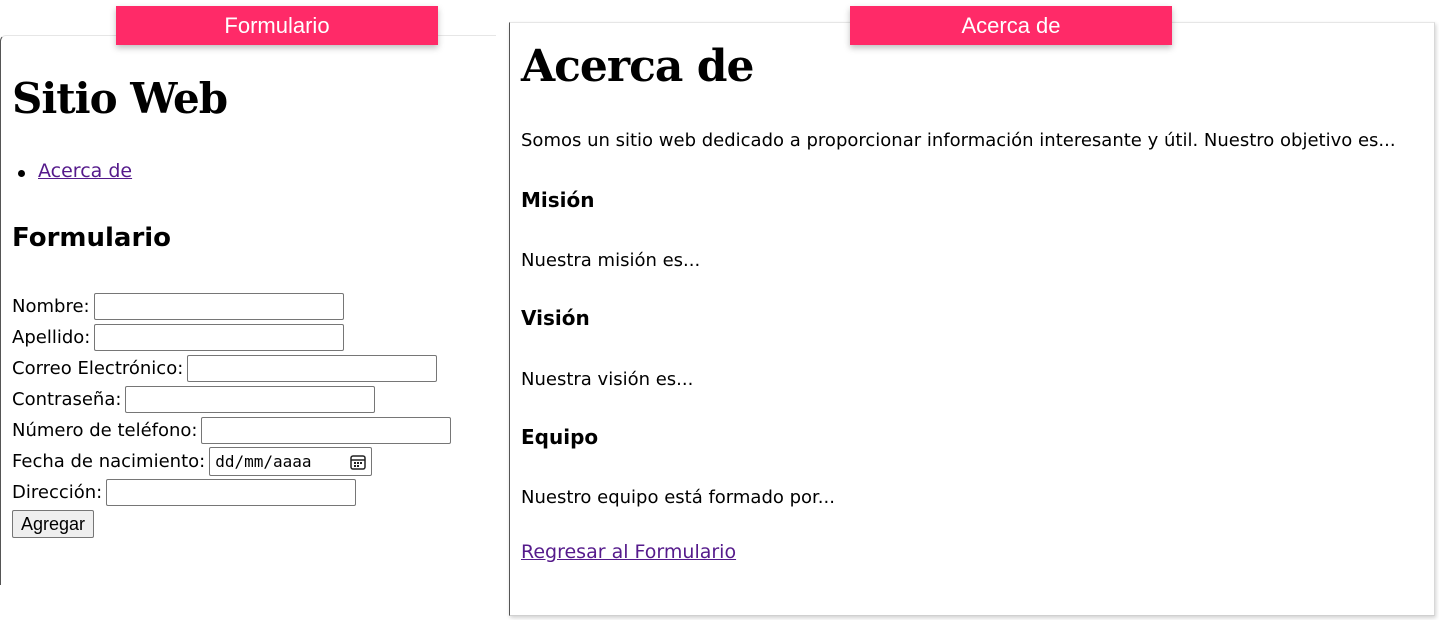  What do you see at coordinates (358, 462) in the screenshot?
I see `calendar-icon` at bounding box center [358, 462].